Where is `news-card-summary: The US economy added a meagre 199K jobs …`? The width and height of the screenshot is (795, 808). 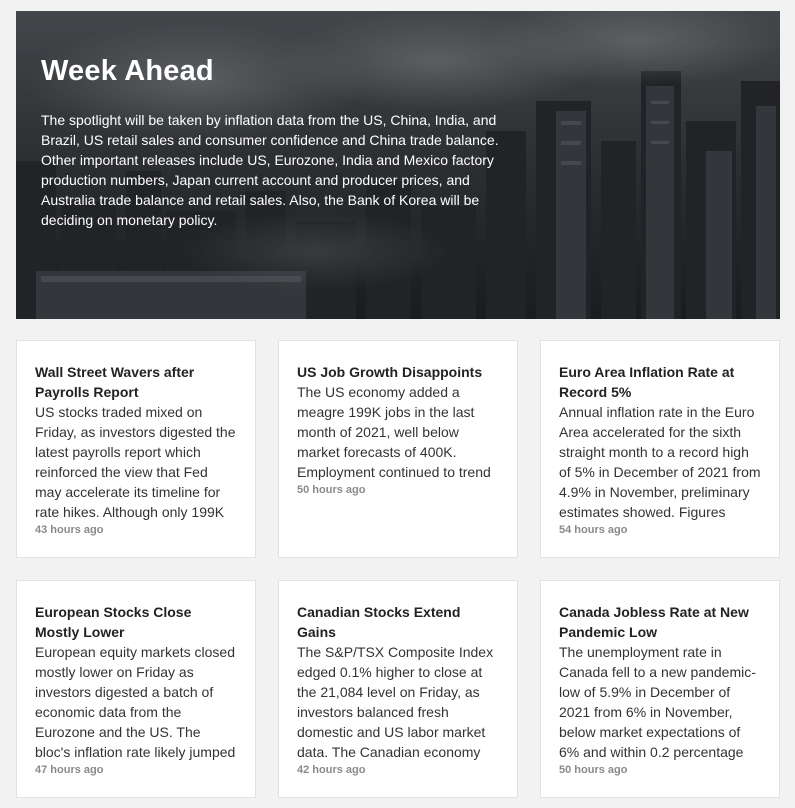 news-card-summary: The US economy added a meagre 199K jobs … is located at coordinates (394, 432).